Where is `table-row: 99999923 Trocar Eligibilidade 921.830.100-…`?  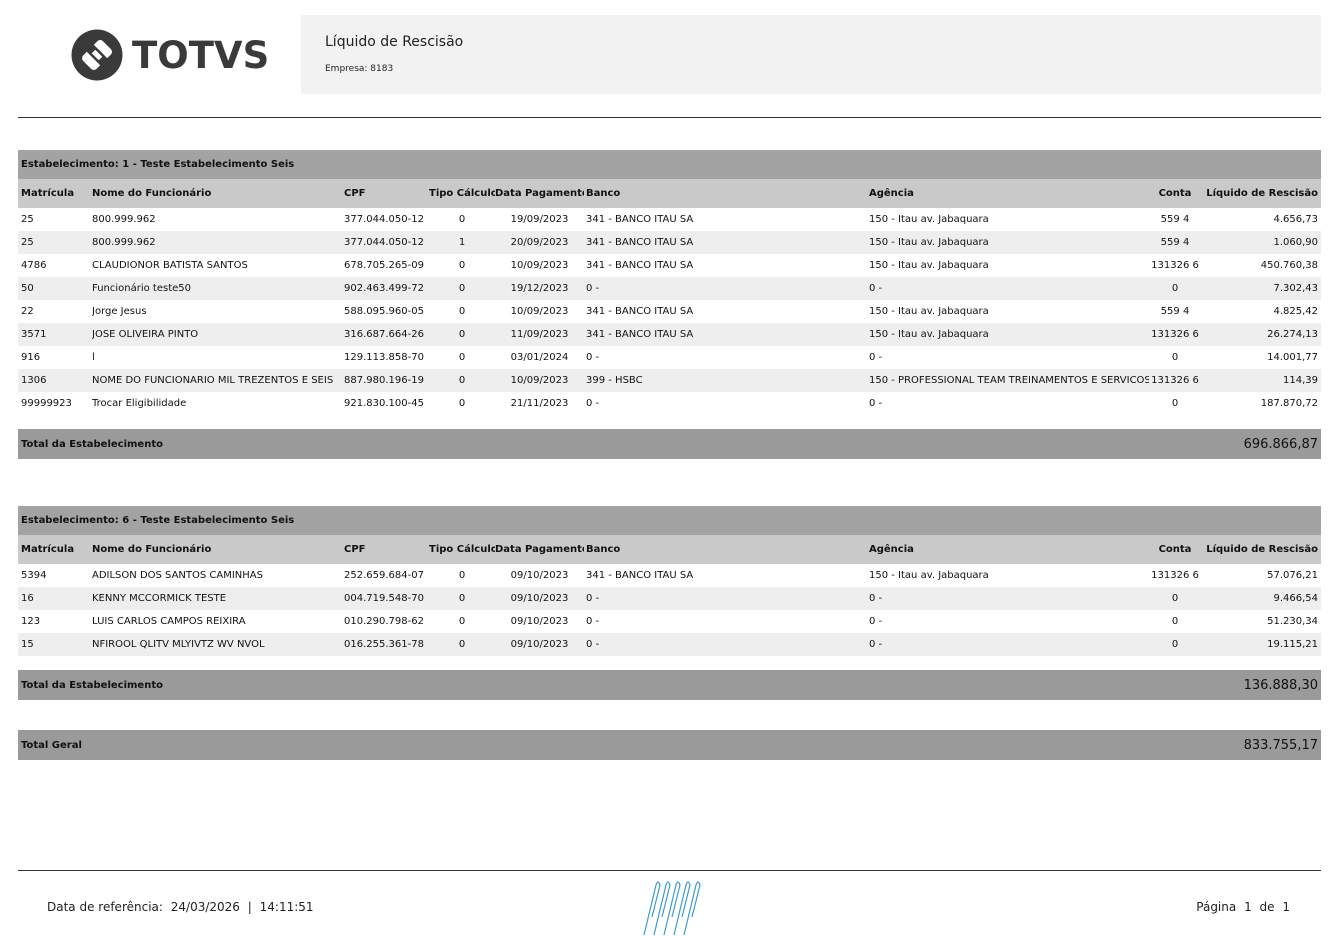
table-row: 99999923 Trocar Eligibilidade 921.830.100-… is located at coordinates (669, 403).